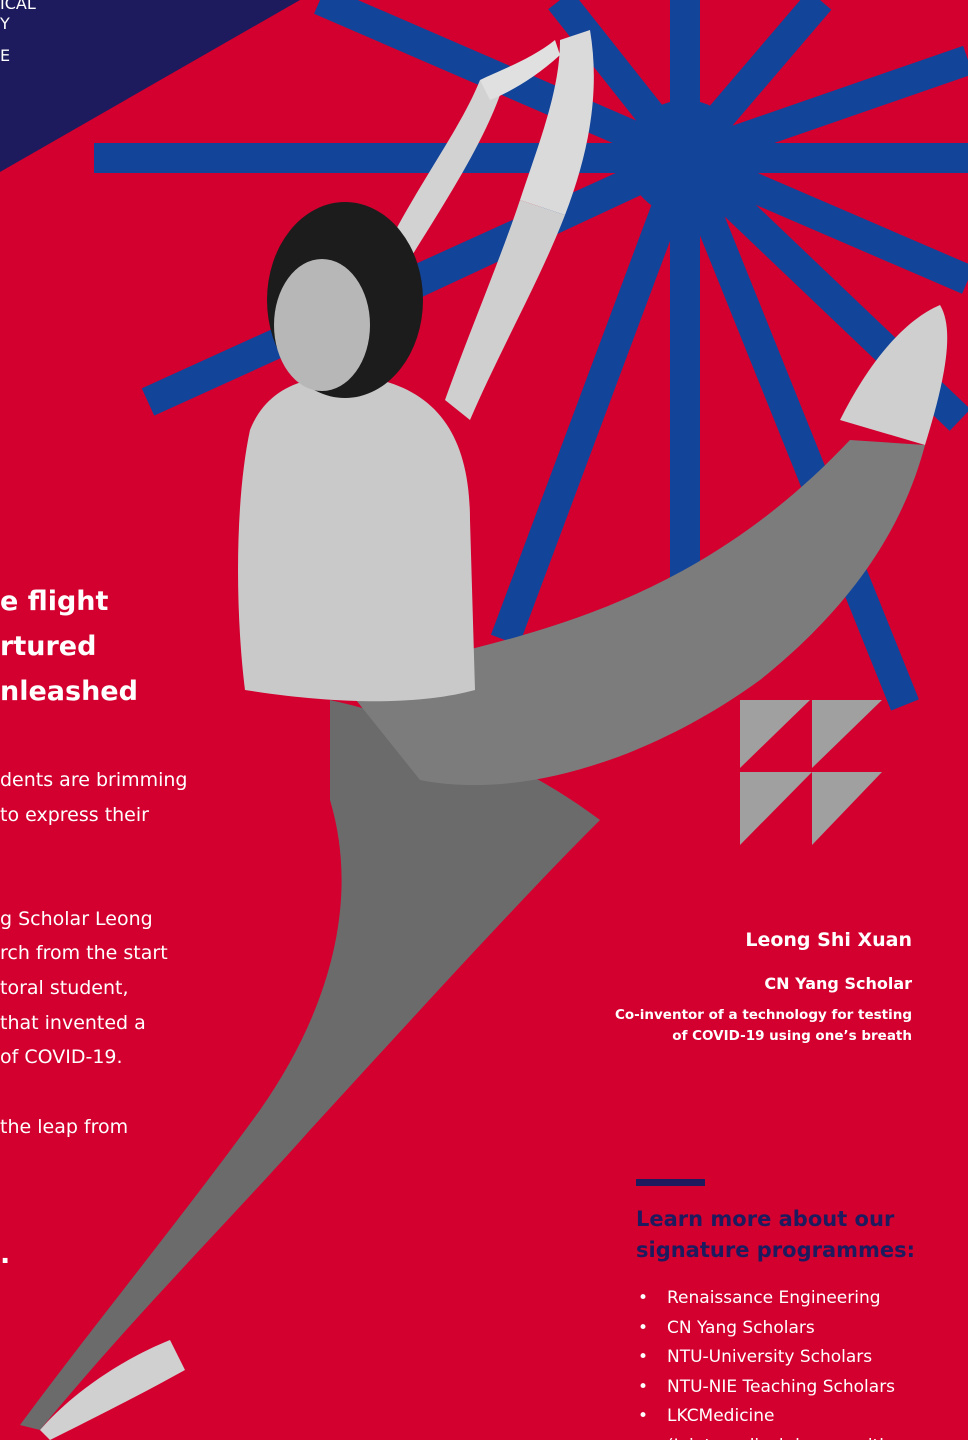 The width and height of the screenshot is (968, 1440). What do you see at coordinates (828, 940) in the screenshot?
I see `quote-name: Leong Shi Xuan` at bounding box center [828, 940].